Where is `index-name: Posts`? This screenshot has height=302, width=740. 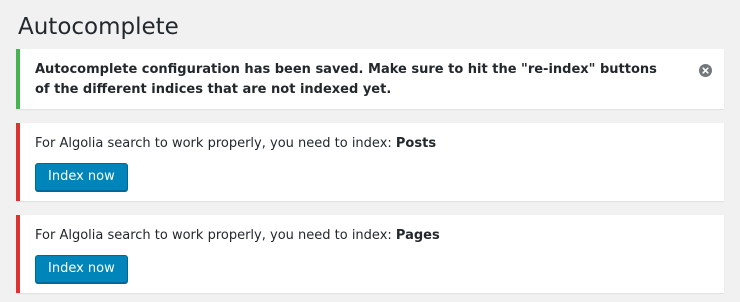
index-name: Posts is located at coordinates (416, 143).